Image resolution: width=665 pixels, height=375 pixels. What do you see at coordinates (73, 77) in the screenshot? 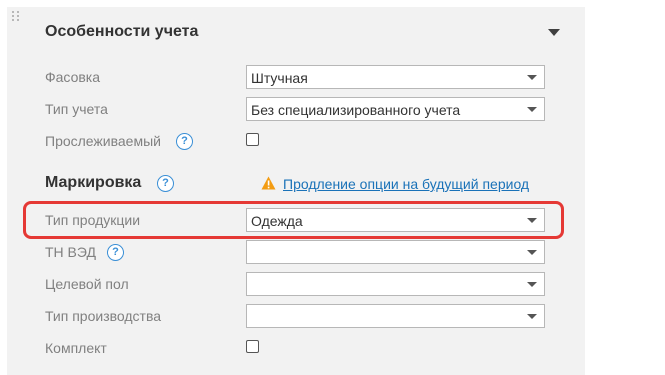
I see `packaging-label: Фасовка` at bounding box center [73, 77].